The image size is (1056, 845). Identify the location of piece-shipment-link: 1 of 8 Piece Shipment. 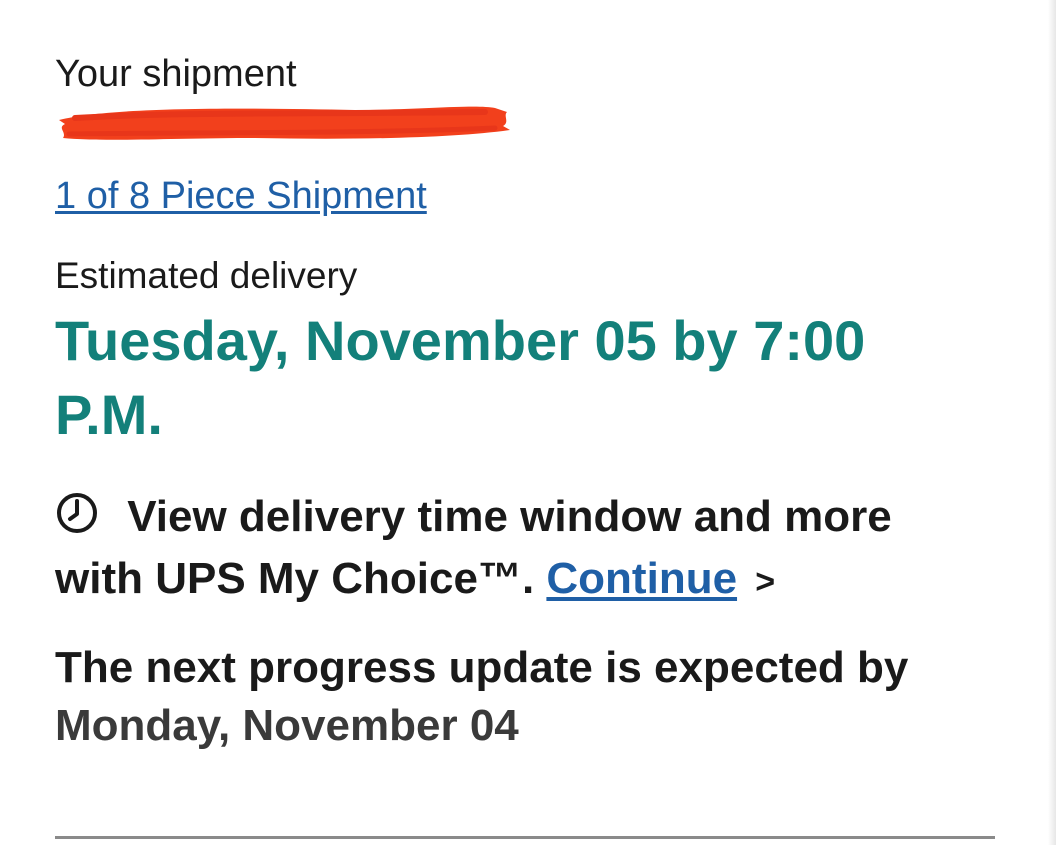
(241, 196).